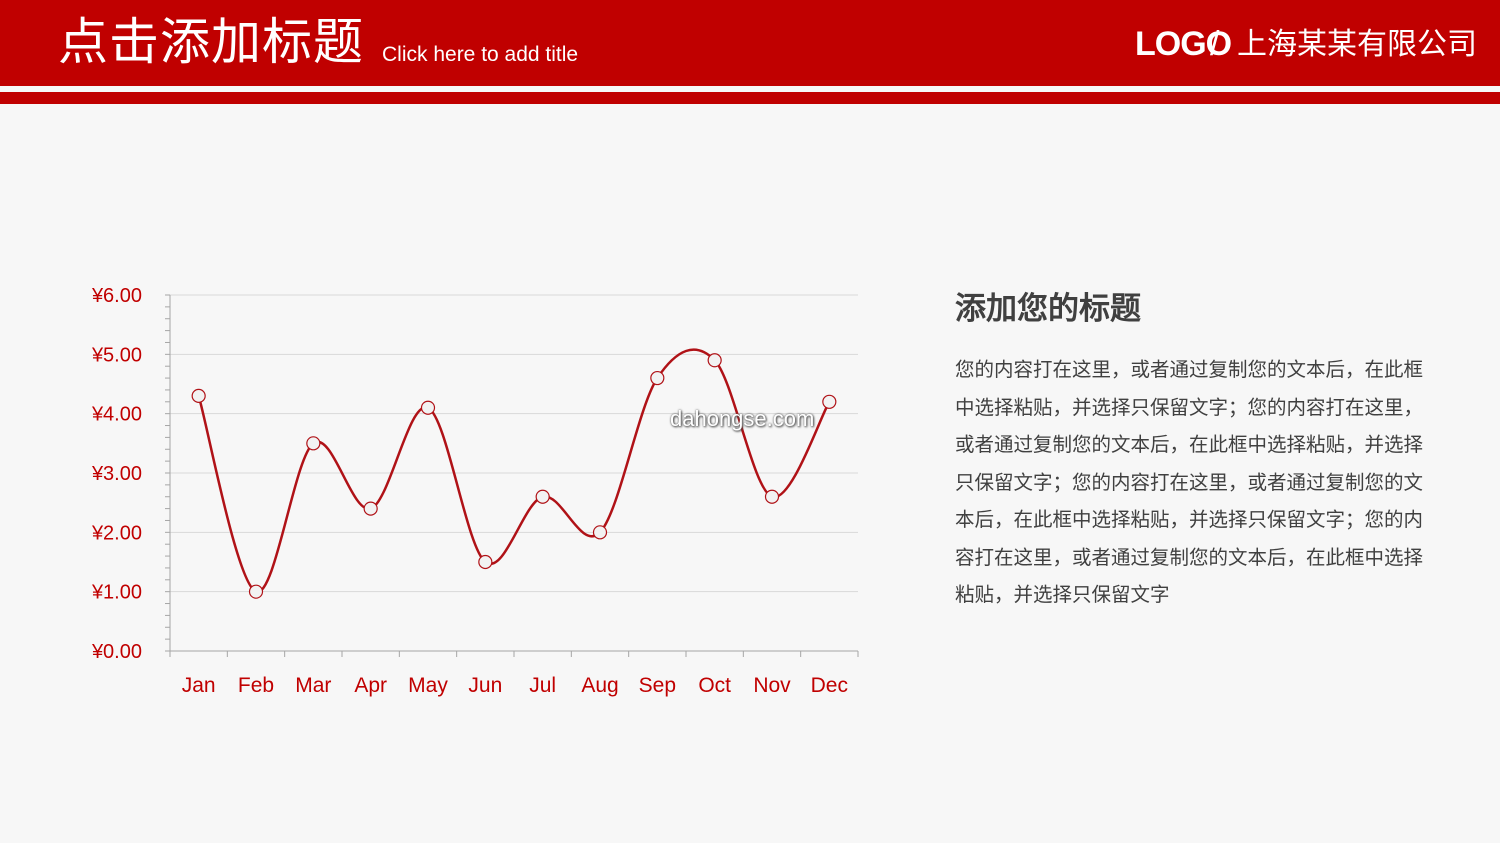 The width and height of the screenshot is (1500, 843). I want to click on x-tick-label: May, so click(428, 685).